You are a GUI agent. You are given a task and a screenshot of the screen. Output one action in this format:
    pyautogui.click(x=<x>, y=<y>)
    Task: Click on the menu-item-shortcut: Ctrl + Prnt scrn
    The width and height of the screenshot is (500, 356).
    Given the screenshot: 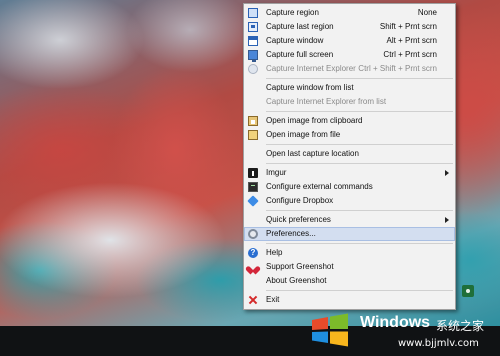 What is the action you would take?
    pyautogui.click(x=410, y=54)
    